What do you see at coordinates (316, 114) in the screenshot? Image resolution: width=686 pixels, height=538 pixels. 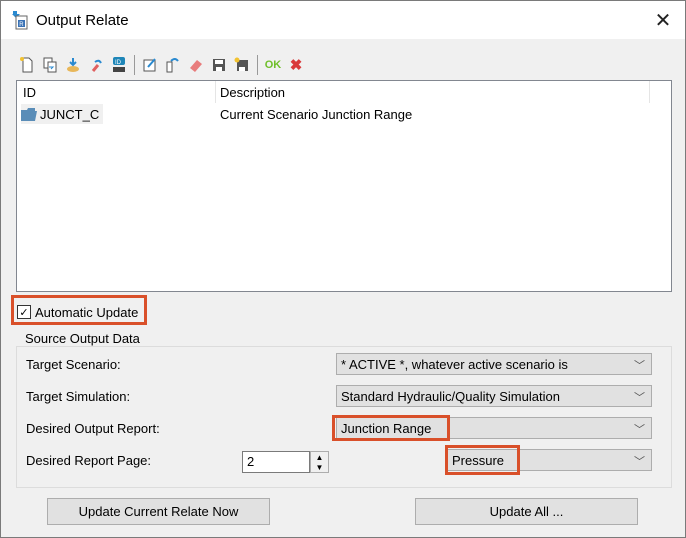 I see `row-description: Current Scenario Junction Range` at bounding box center [316, 114].